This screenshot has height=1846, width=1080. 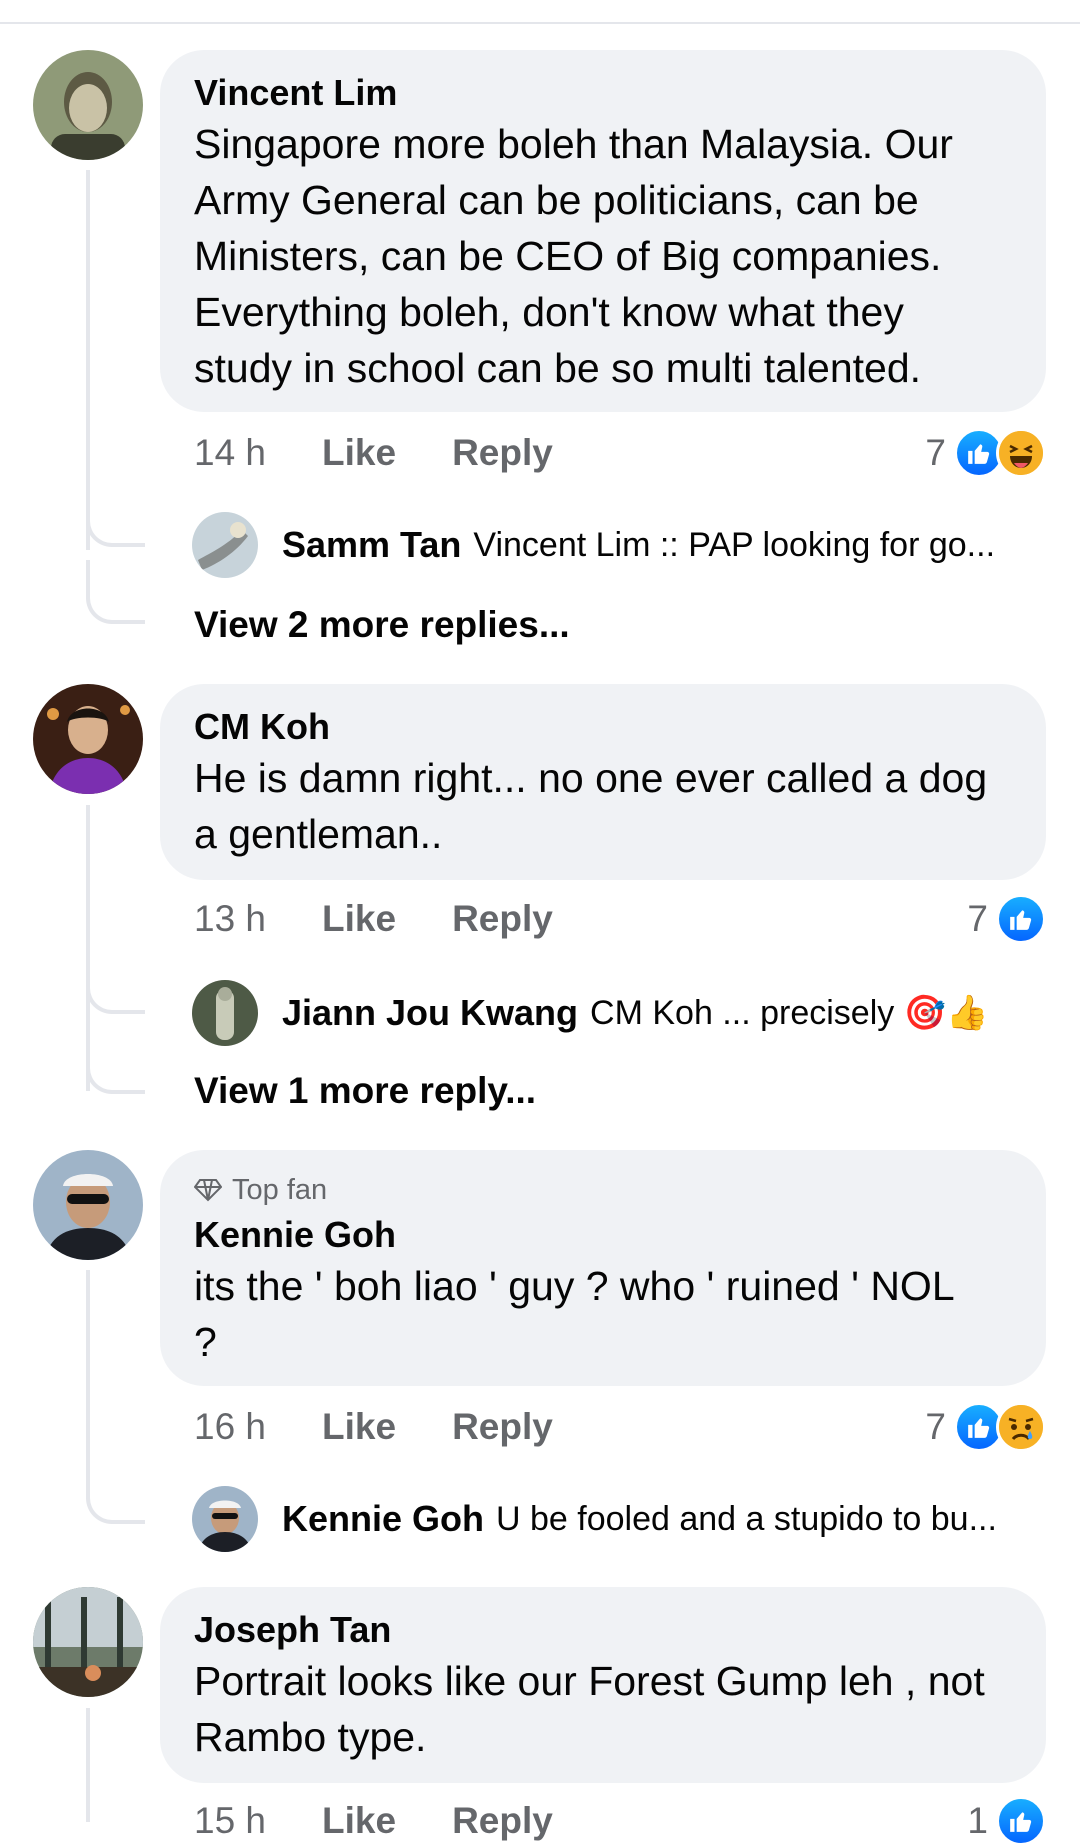 I want to click on comment-actions: 14 h Like Reply, so click(x=373, y=453).